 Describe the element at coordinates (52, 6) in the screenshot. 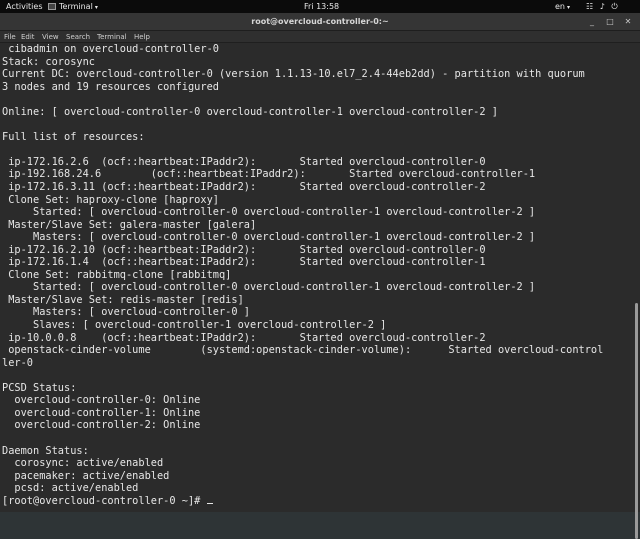

I see `terminal-icon` at that location.